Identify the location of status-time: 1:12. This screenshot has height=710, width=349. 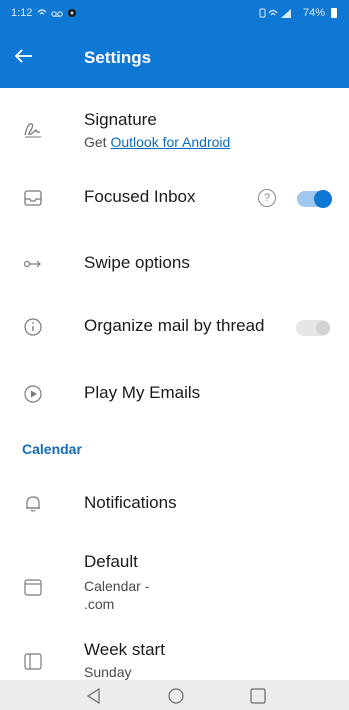
(22, 13).